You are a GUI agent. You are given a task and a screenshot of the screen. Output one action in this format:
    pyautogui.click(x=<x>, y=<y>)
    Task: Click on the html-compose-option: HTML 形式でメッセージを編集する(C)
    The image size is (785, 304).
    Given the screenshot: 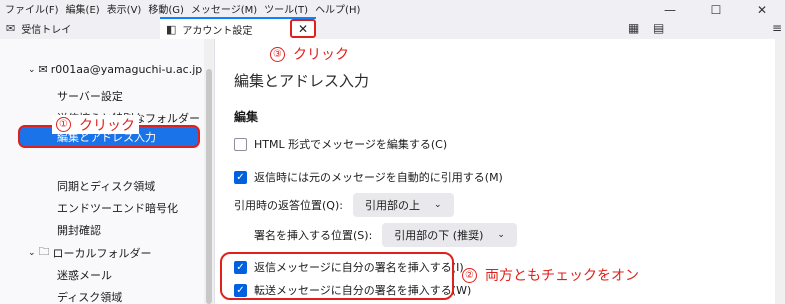 What is the action you would take?
    pyautogui.click(x=340, y=144)
    